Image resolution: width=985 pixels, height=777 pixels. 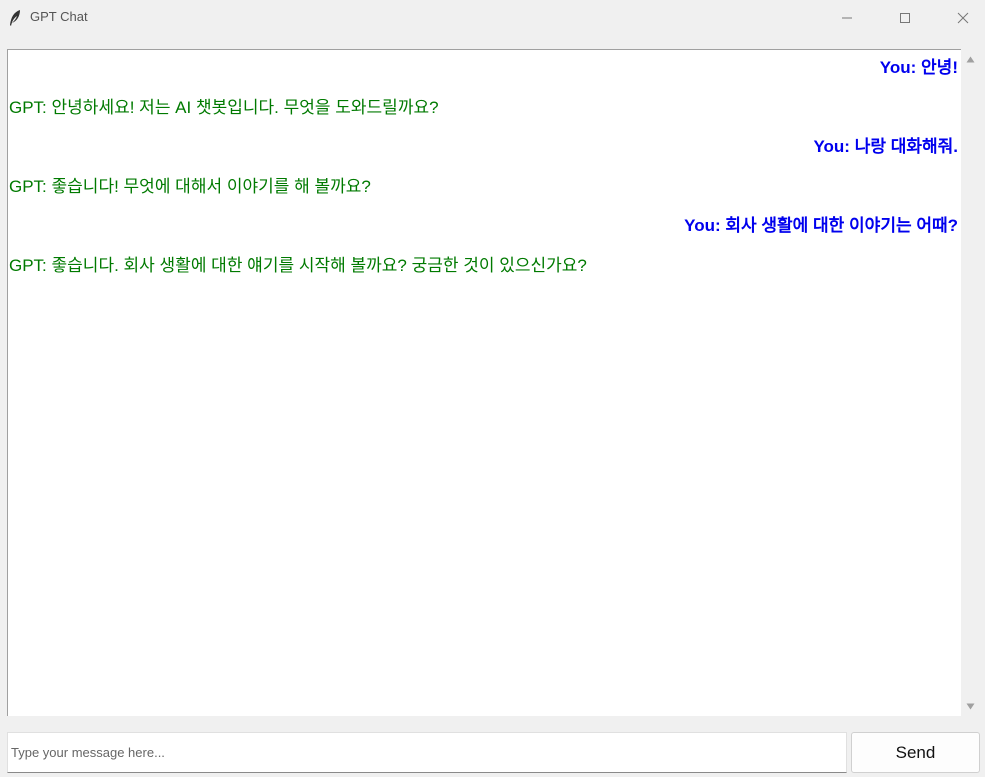 I want to click on minimize-icon, so click(x=847, y=18).